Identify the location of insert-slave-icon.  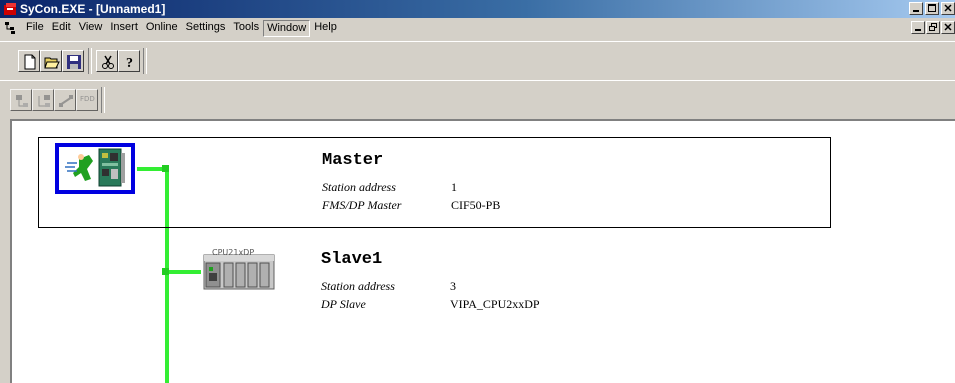
(44, 101).